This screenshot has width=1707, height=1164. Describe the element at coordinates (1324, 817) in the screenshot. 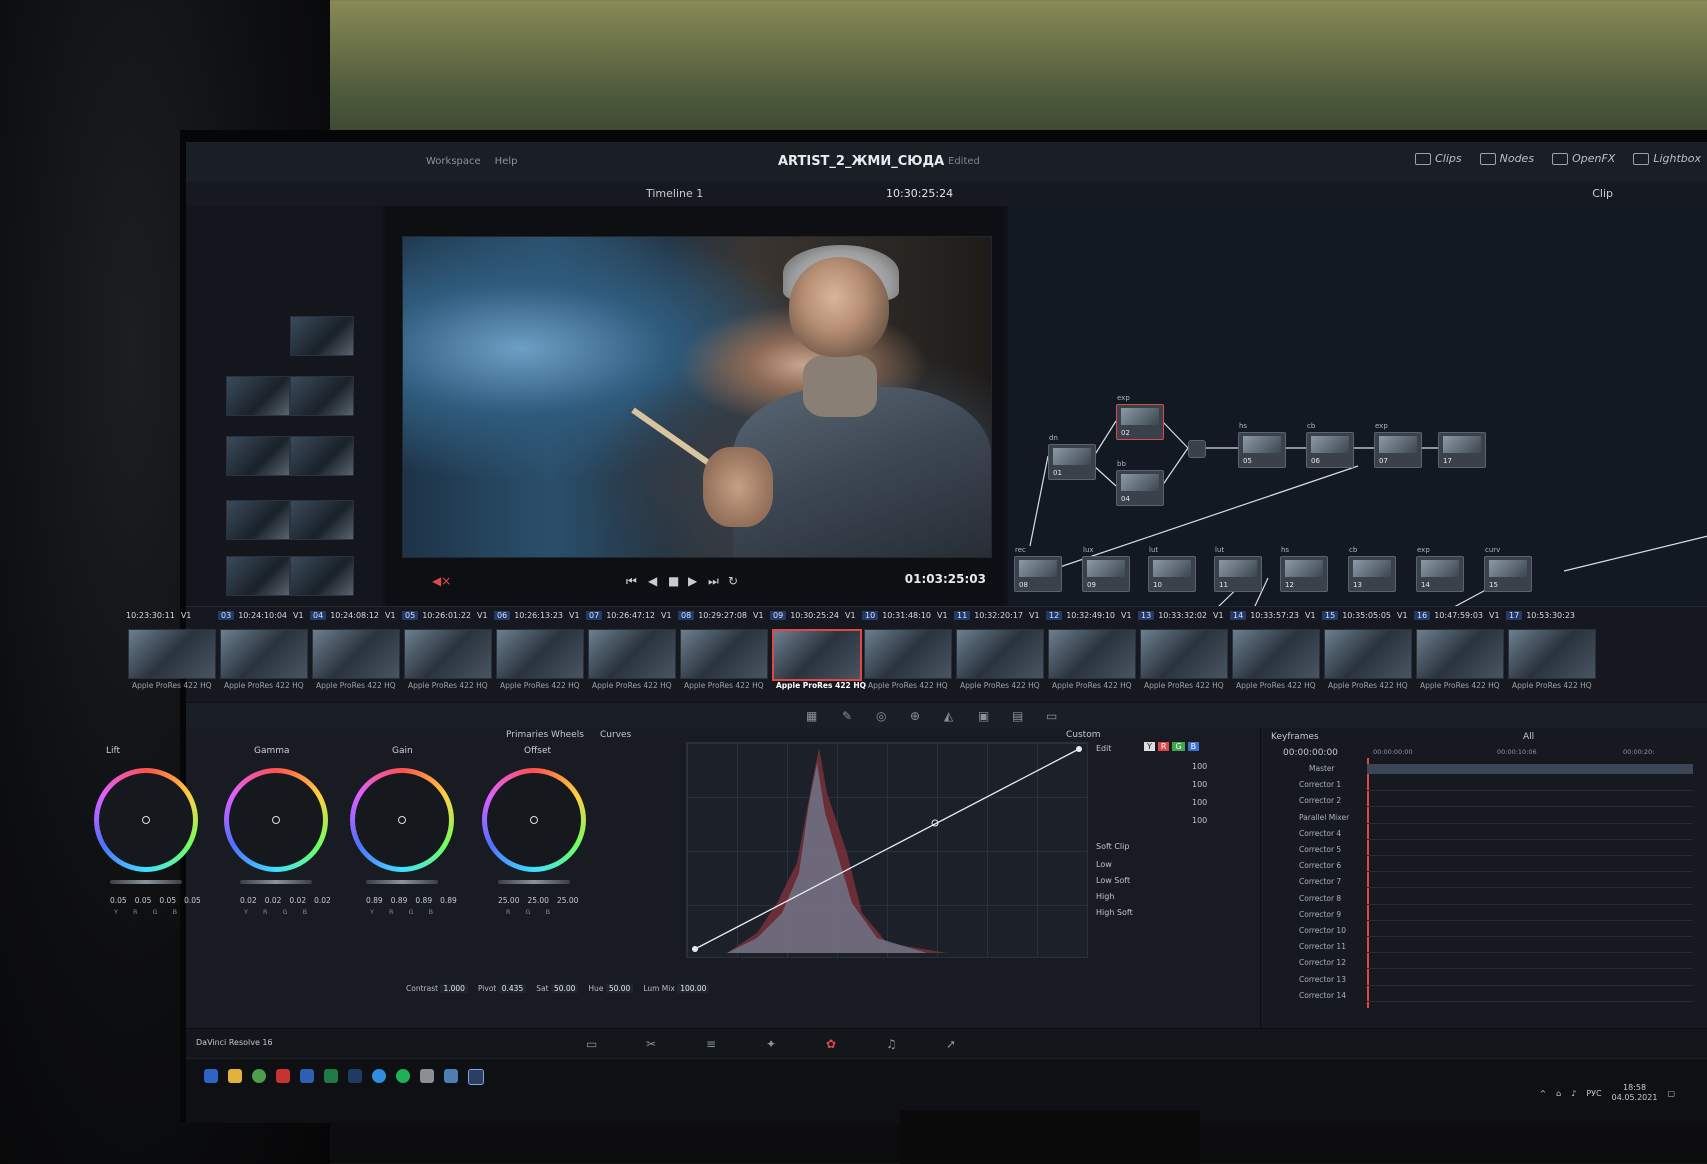

I see `keyframe-corrector-row: Parallel Mixer` at that location.